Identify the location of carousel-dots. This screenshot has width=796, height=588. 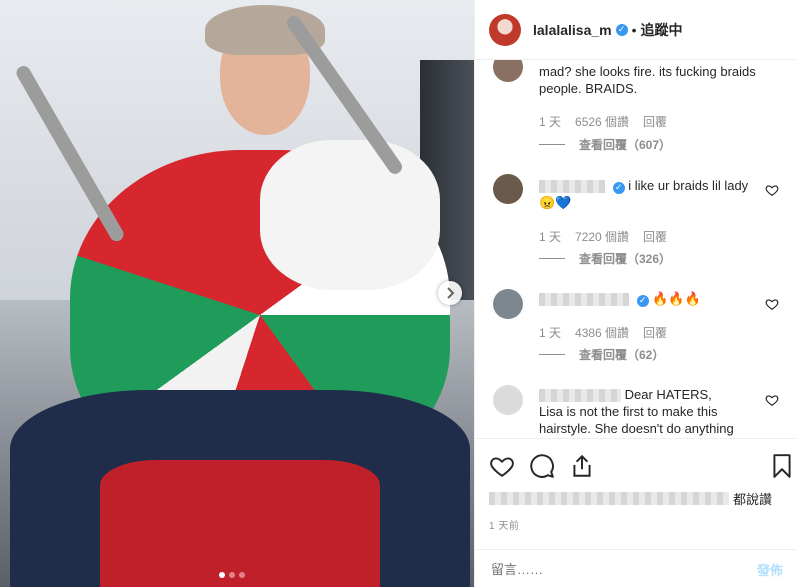
(232, 575).